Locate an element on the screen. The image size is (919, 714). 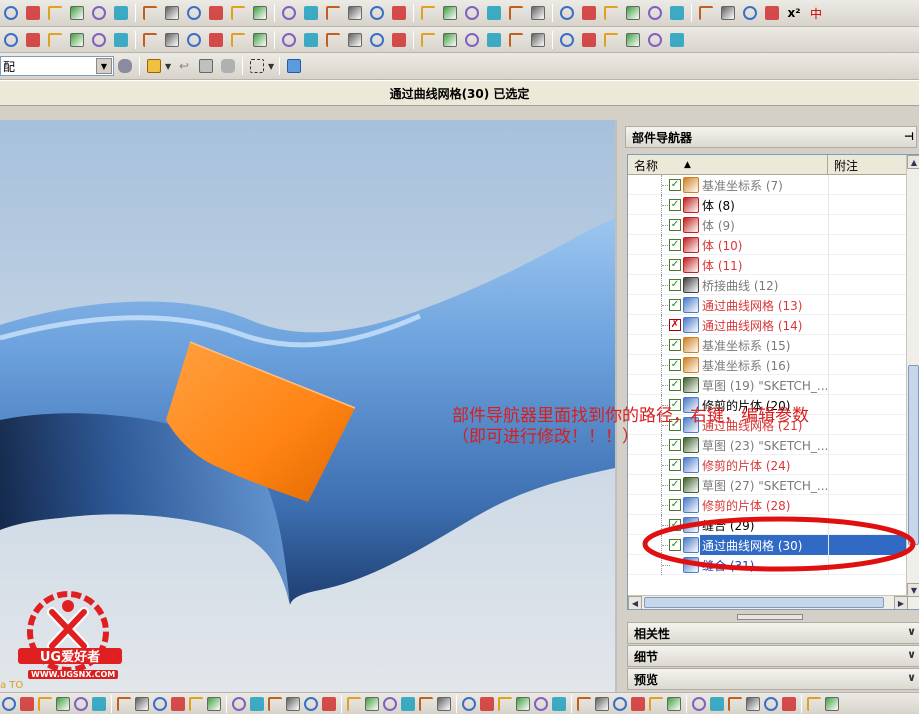
analysis-icon is located at coordinates (611, 13).